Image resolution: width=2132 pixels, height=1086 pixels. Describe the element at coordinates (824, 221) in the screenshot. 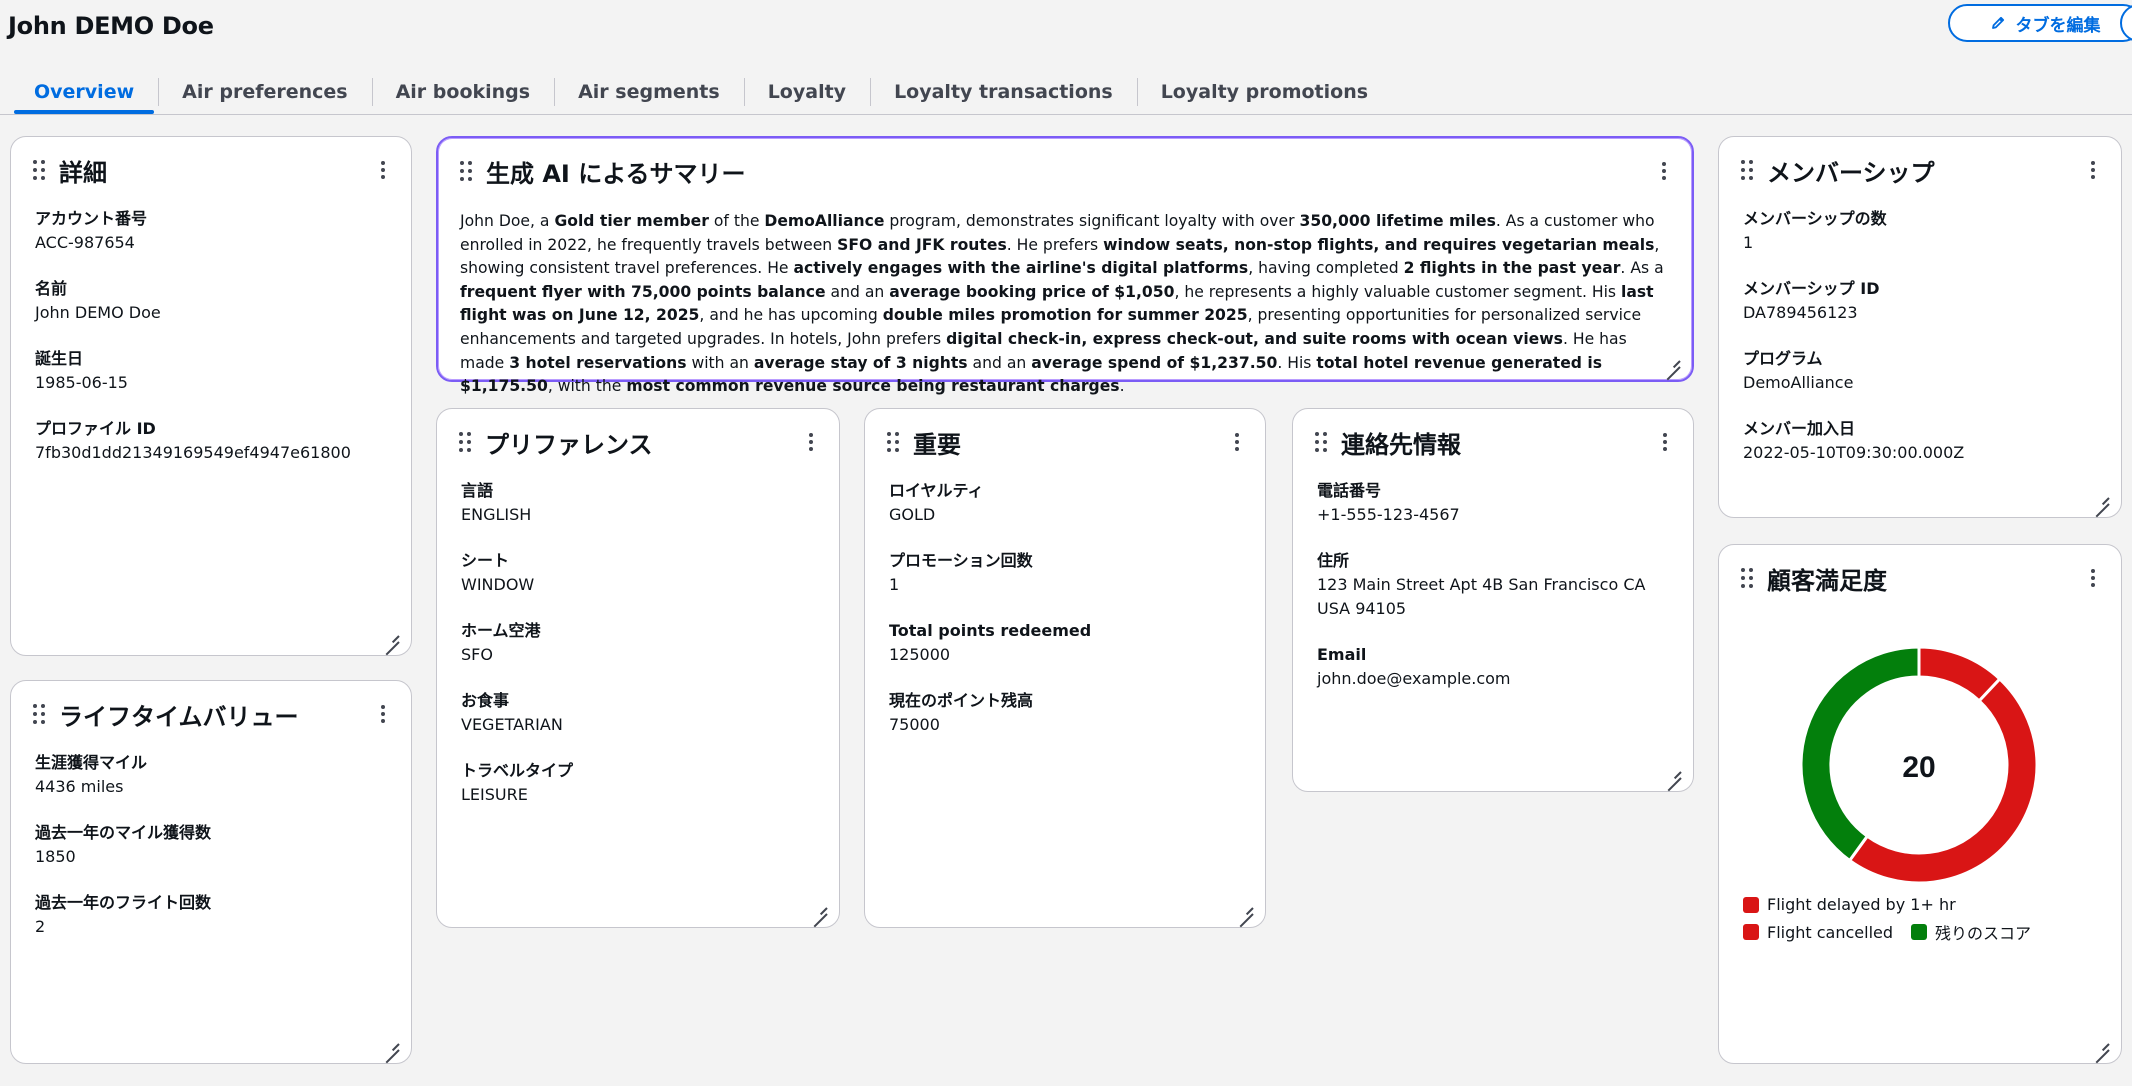

I see `summary-highlight: DemoAlliance` at that location.